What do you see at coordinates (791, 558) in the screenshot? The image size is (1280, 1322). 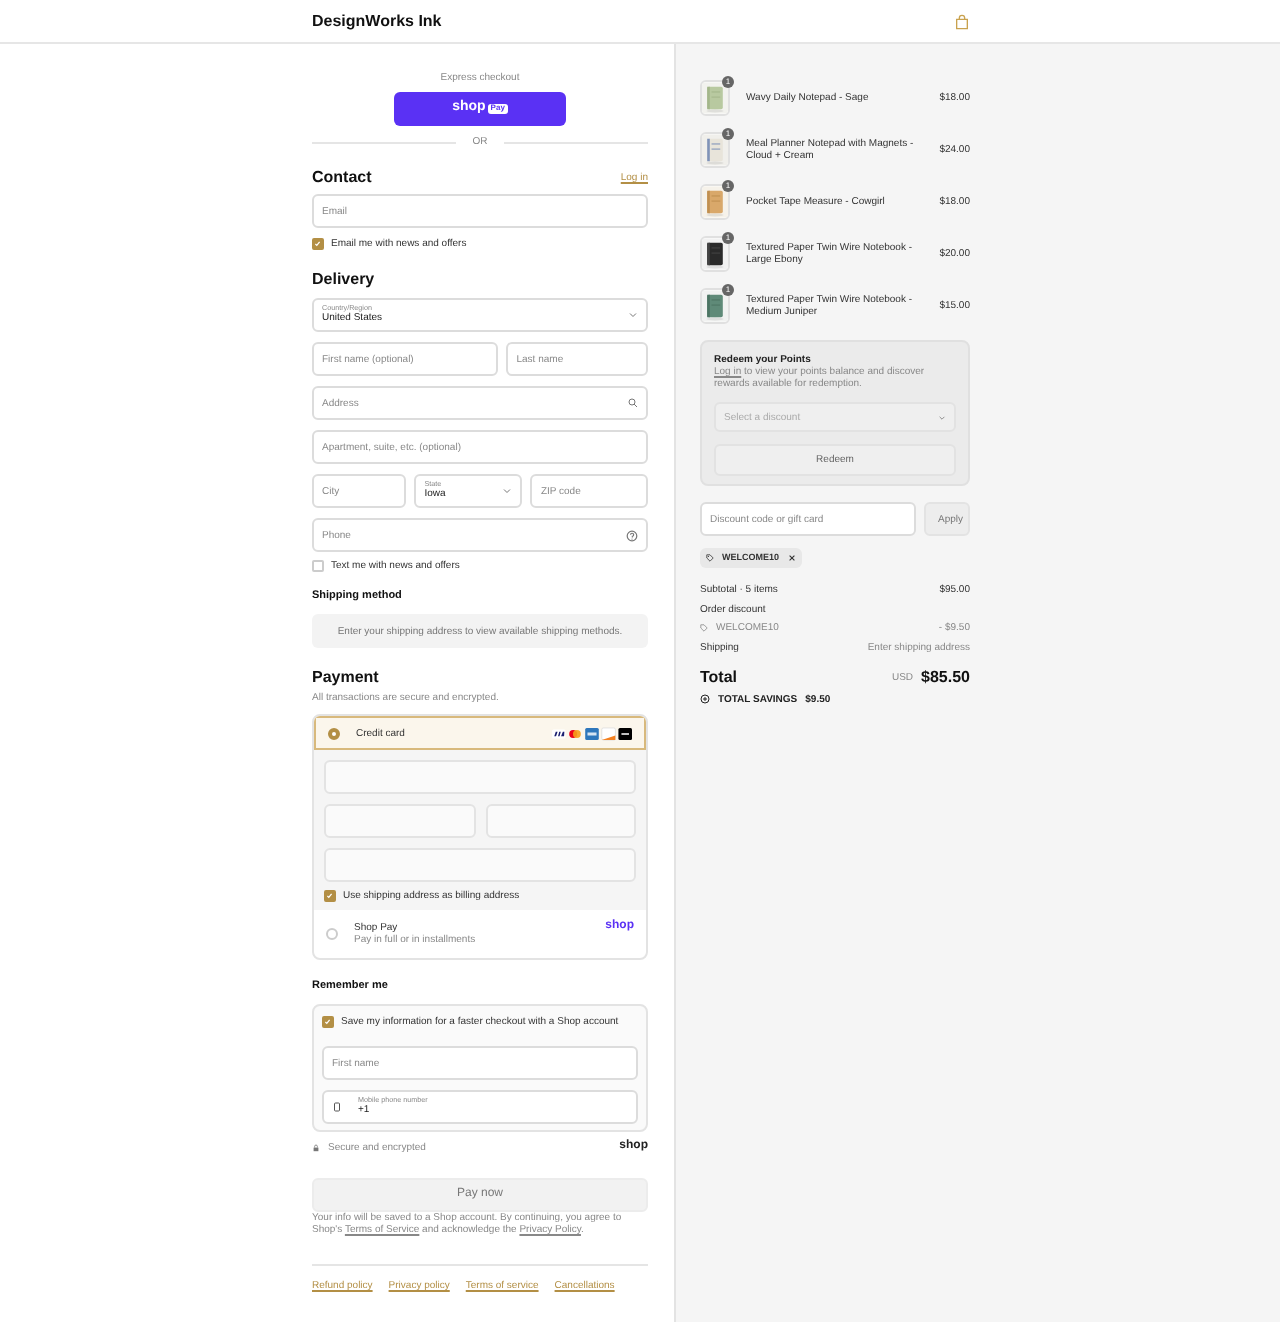 I see `close-icon` at bounding box center [791, 558].